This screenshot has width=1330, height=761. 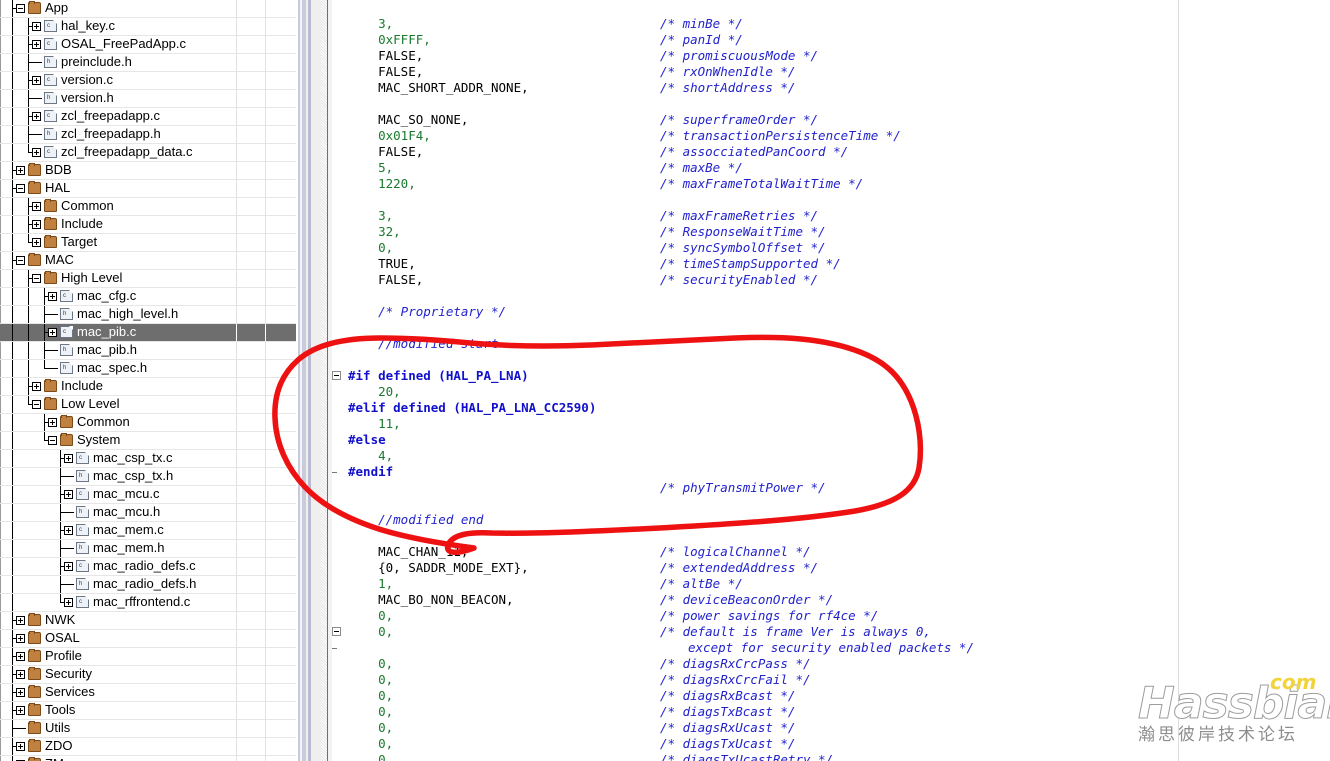 What do you see at coordinates (148, 333) in the screenshot?
I see `tree-row-selected: c mac_pib.c` at bounding box center [148, 333].